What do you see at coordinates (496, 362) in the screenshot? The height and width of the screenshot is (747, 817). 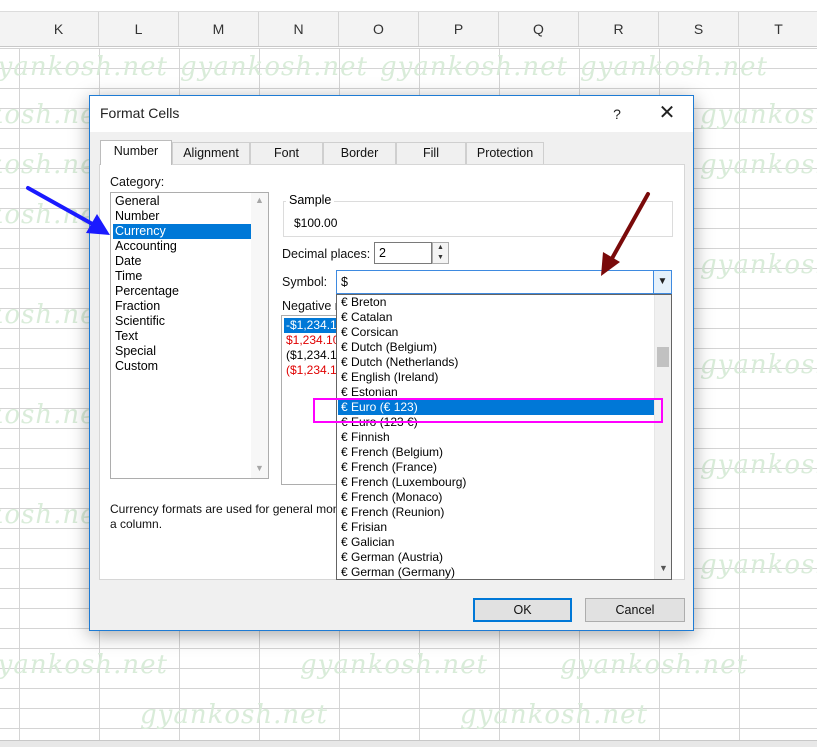 I see `symbol-option: € Dutch (Netherlands)` at bounding box center [496, 362].